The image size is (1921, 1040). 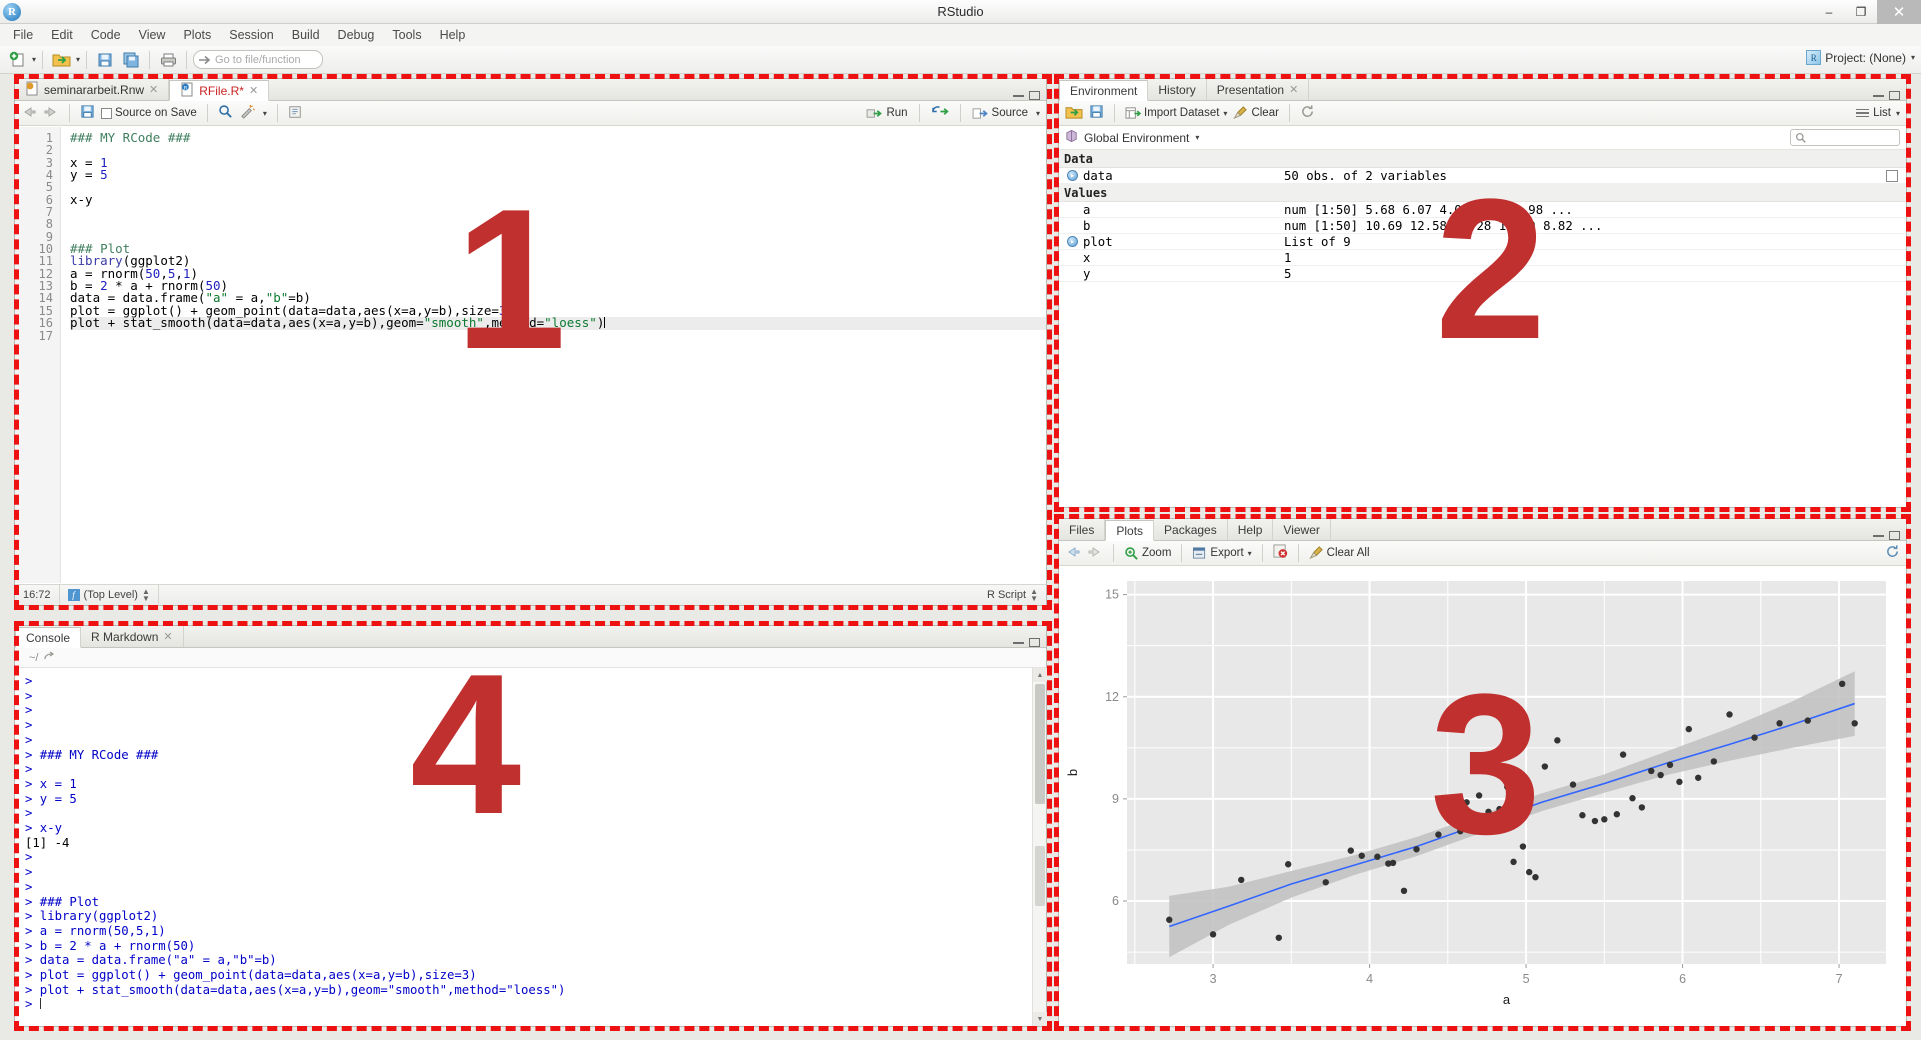 What do you see at coordinates (1878, 113) in the screenshot?
I see `environment-view-mode: List ▾` at bounding box center [1878, 113].